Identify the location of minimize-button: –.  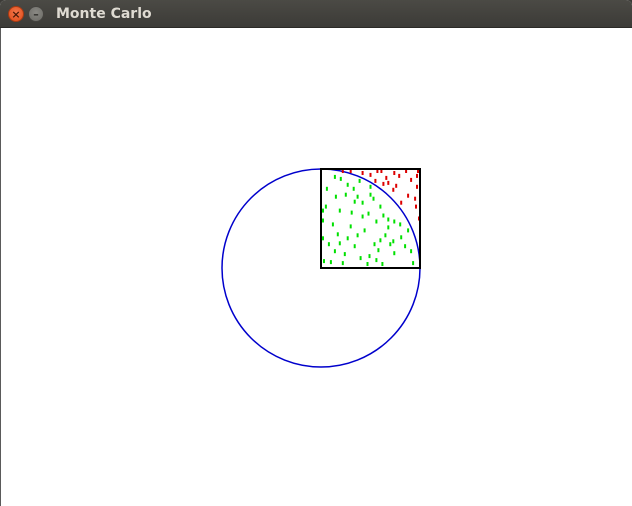
(36, 14).